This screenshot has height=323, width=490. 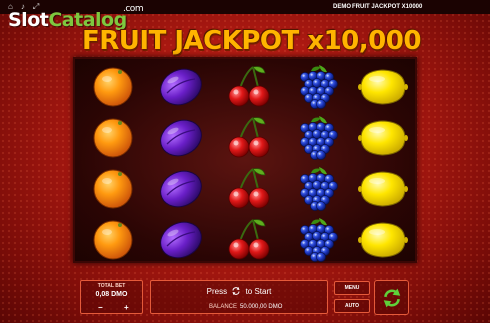 I want to click on logo-suffix: .com, so click(x=133, y=9).